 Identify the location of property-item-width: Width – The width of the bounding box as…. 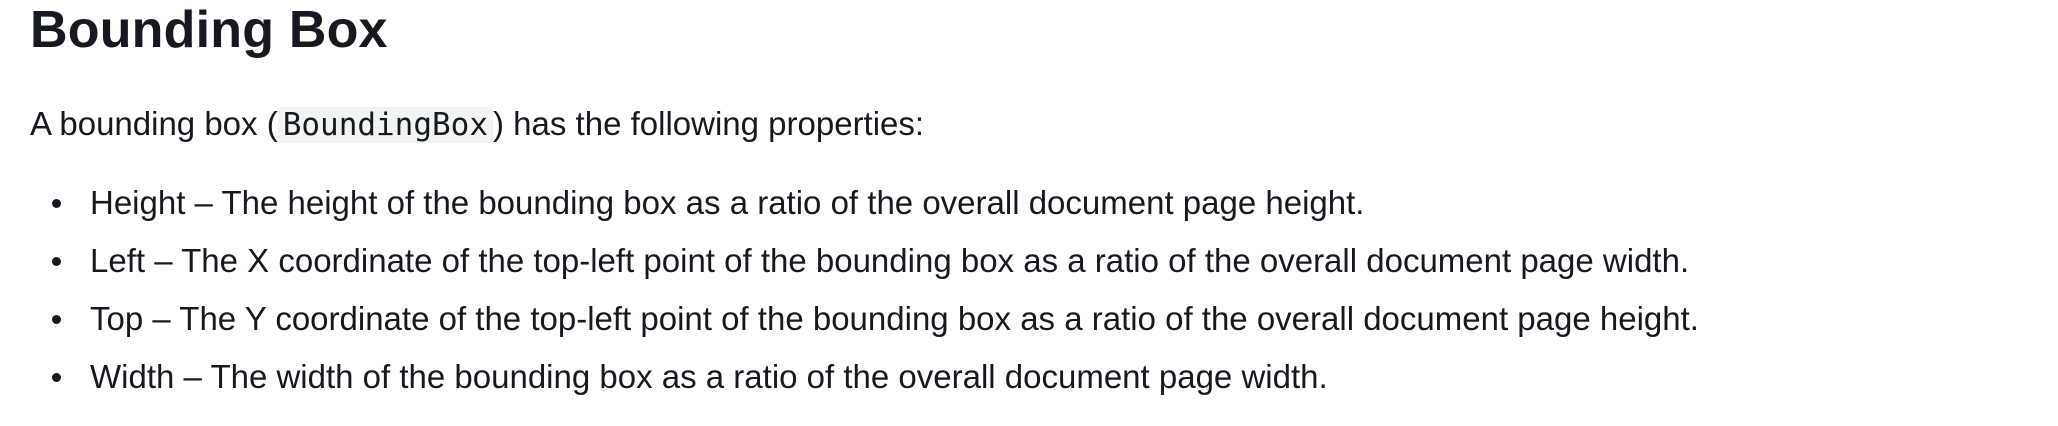
(1044, 377).